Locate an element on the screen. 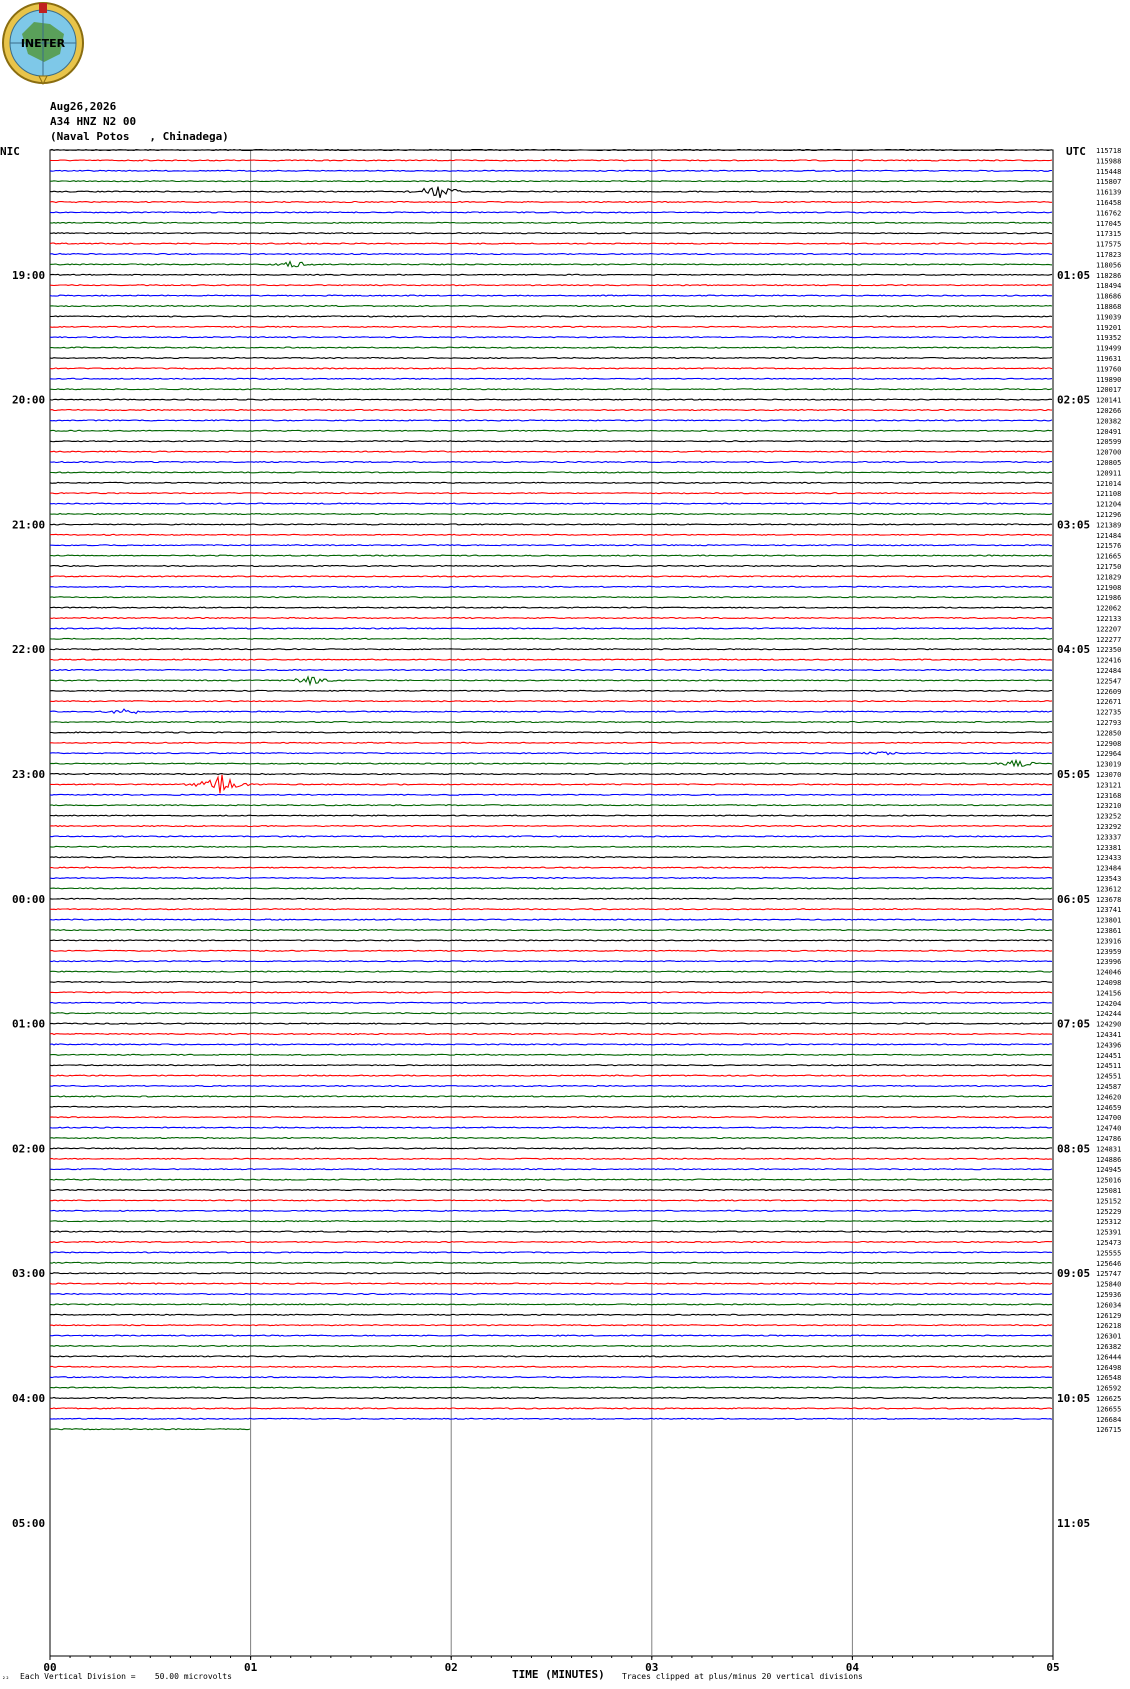 The height and width of the screenshot is (1689, 1130). trace-value-label: 119352 is located at coordinates (1108, 338).